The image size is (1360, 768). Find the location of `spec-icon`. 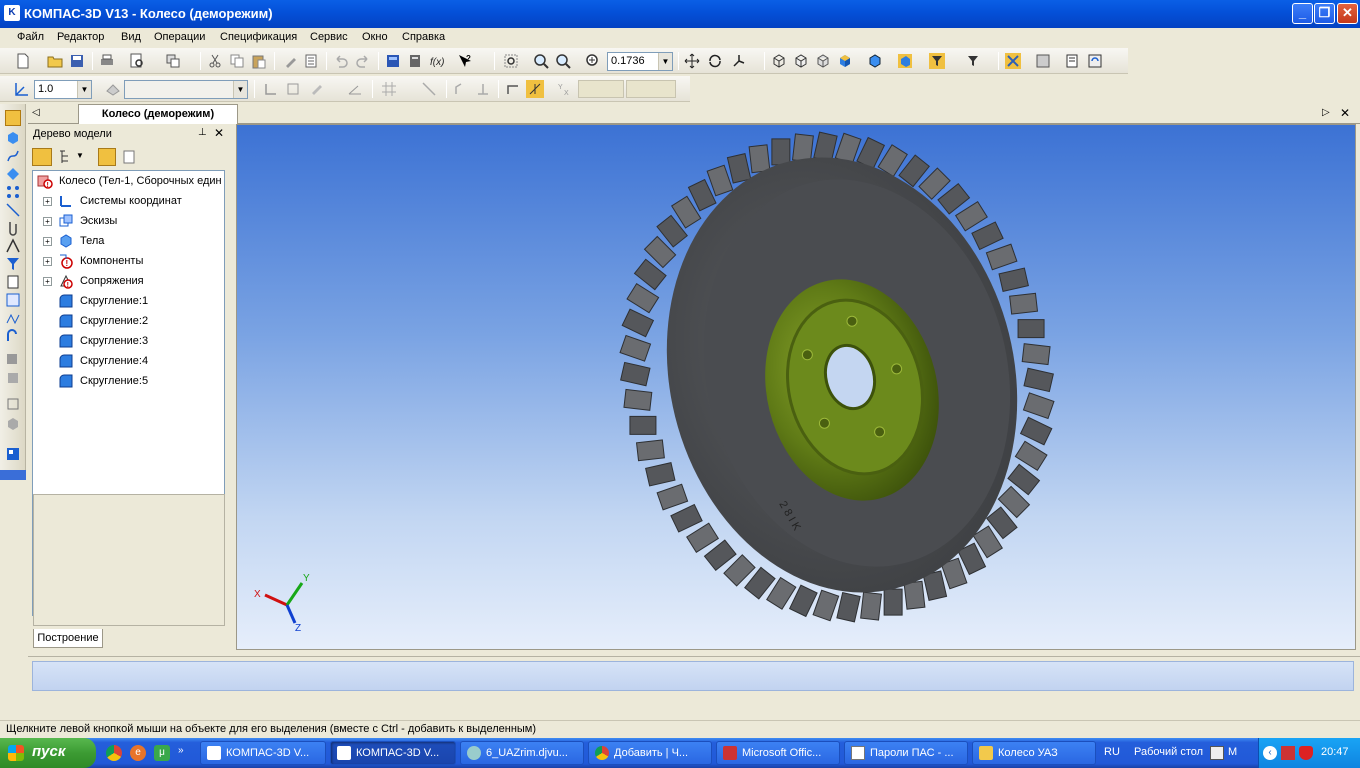

spec-icon is located at coordinates (13, 282).